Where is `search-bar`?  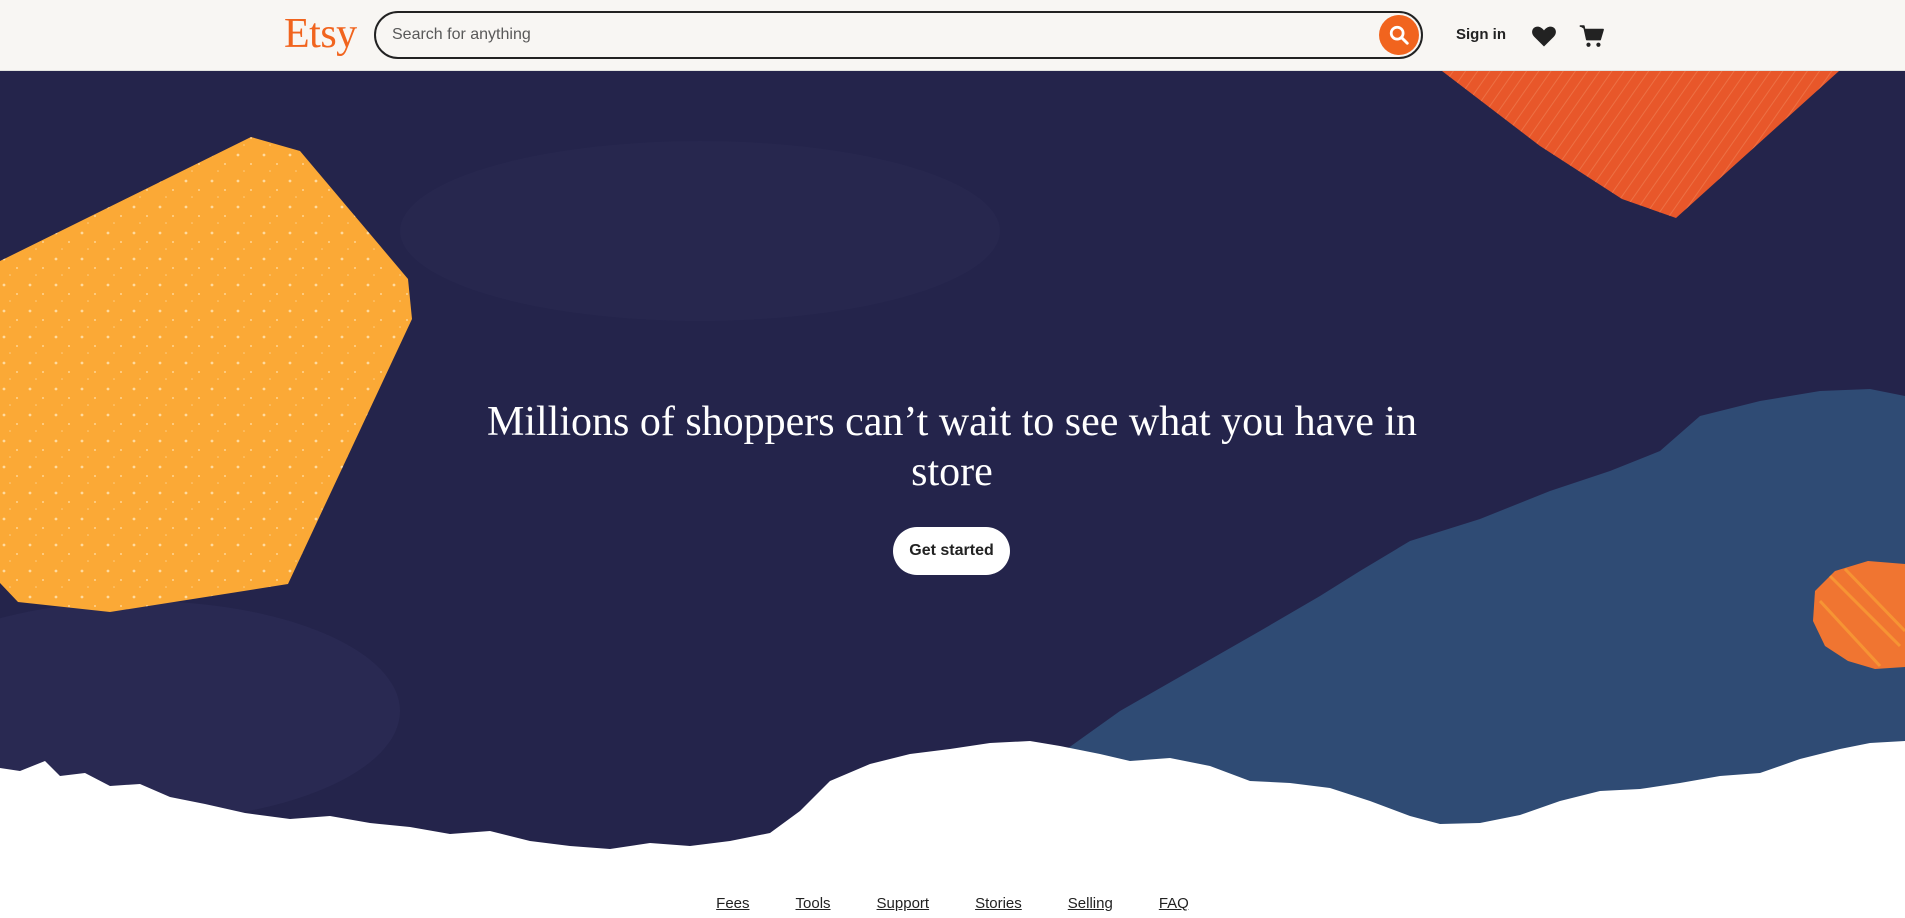
search-bar is located at coordinates (898, 35).